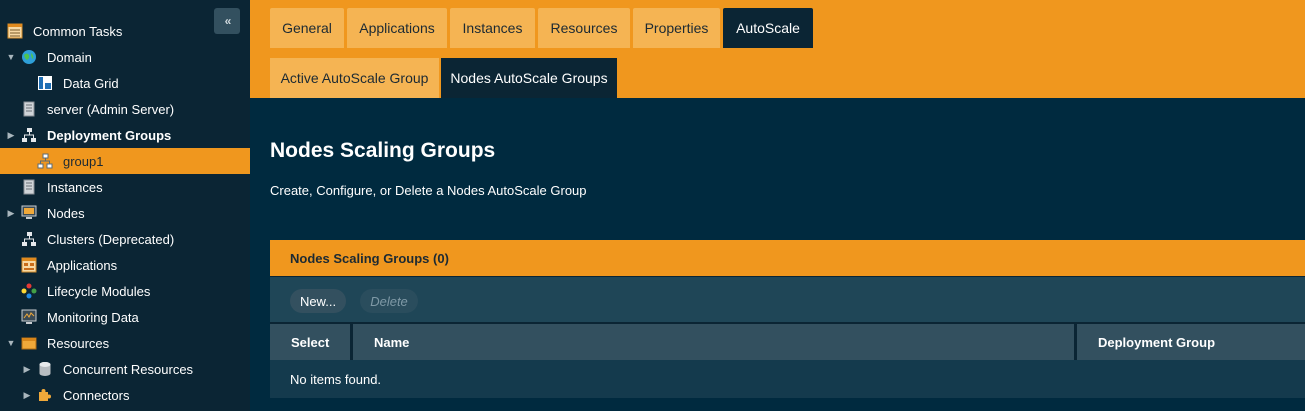 The width and height of the screenshot is (1305, 411). What do you see at coordinates (69, 57) in the screenshot?
I see `sidebar-item-label: Domain` at bounding box center [69, 57].